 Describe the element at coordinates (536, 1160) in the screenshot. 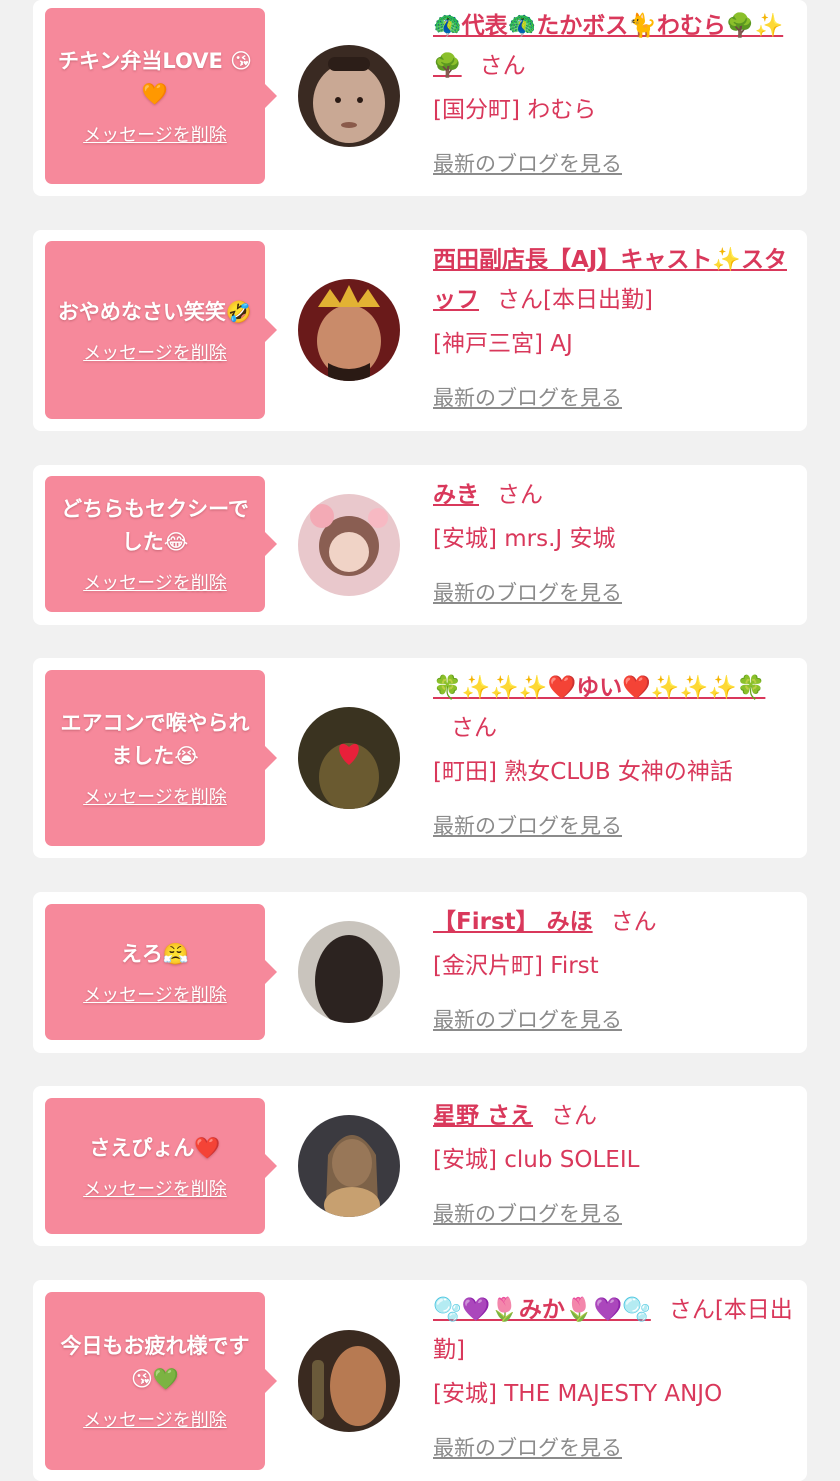

I see `shop-label: [安城] club SOLEIL` at that location.